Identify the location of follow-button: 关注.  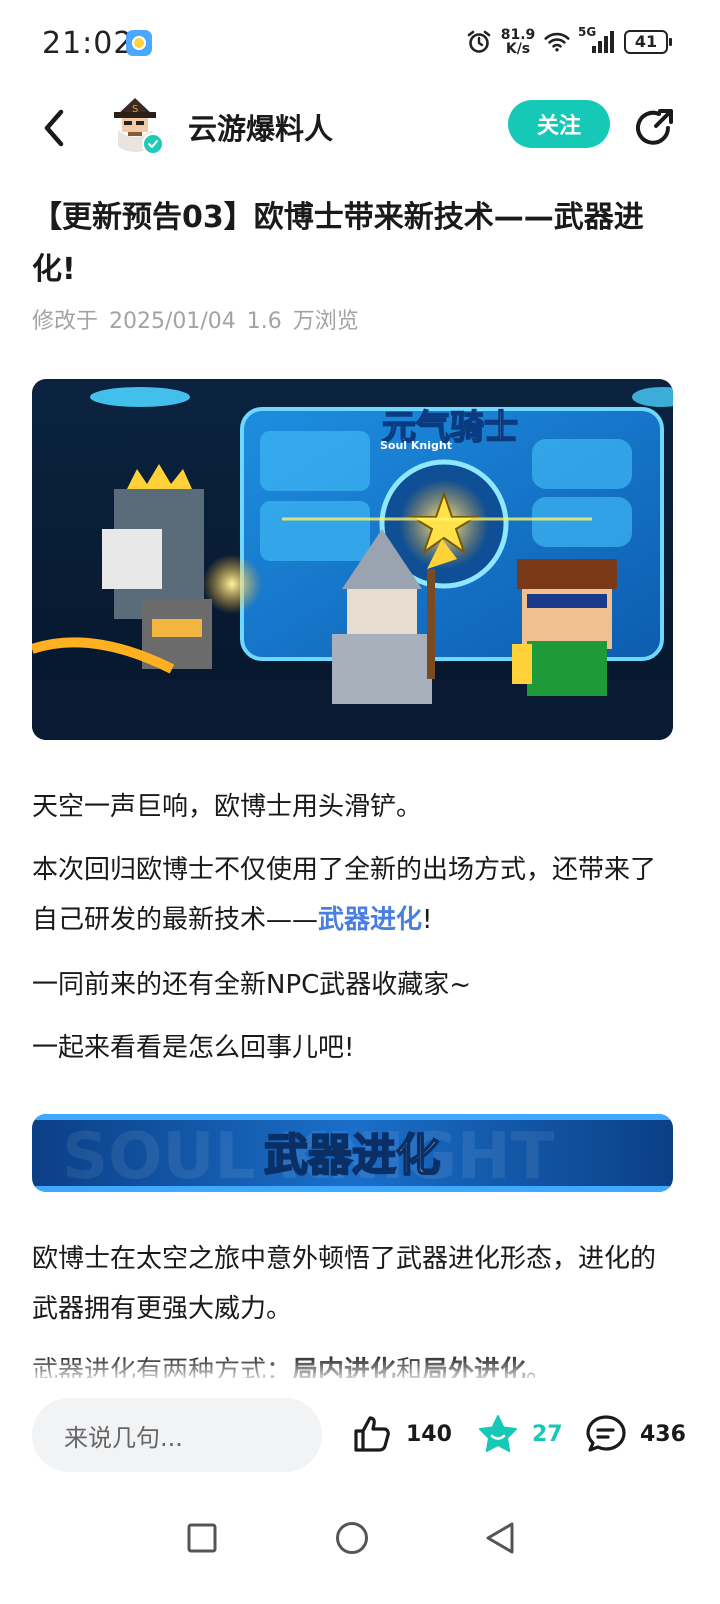
(559, 124).